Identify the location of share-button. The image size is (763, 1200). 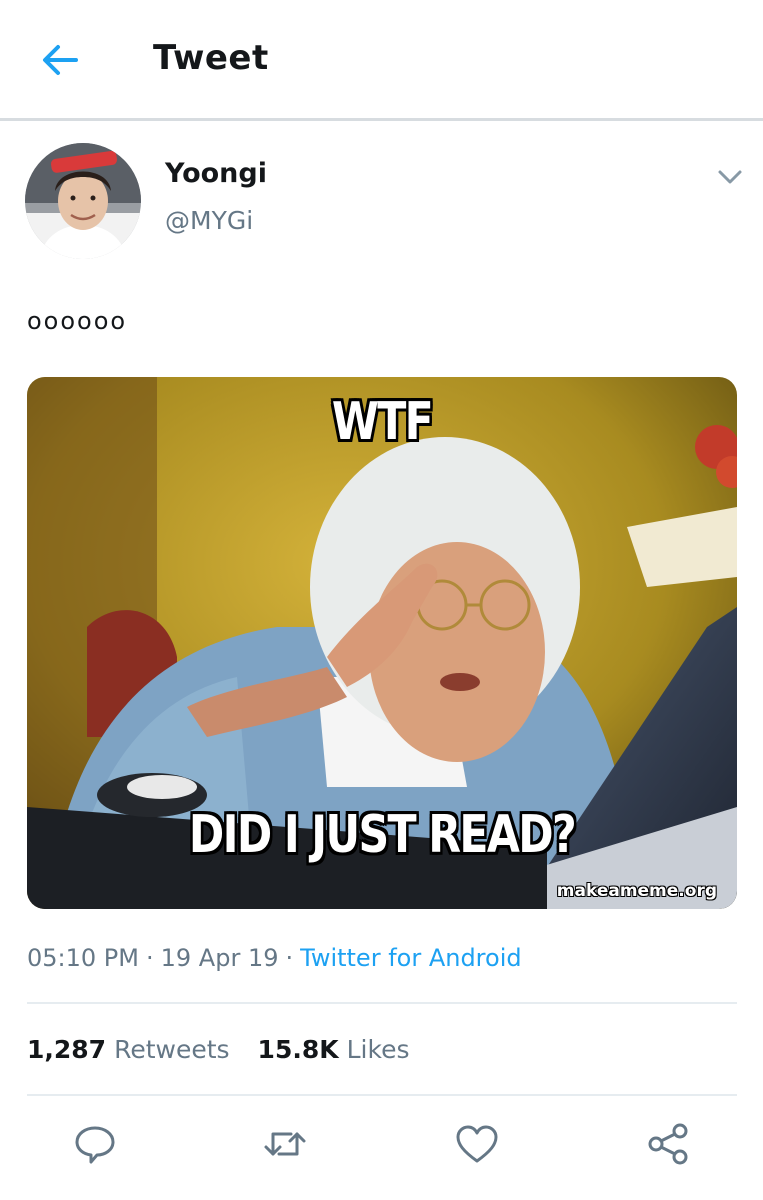
(668, 1144).